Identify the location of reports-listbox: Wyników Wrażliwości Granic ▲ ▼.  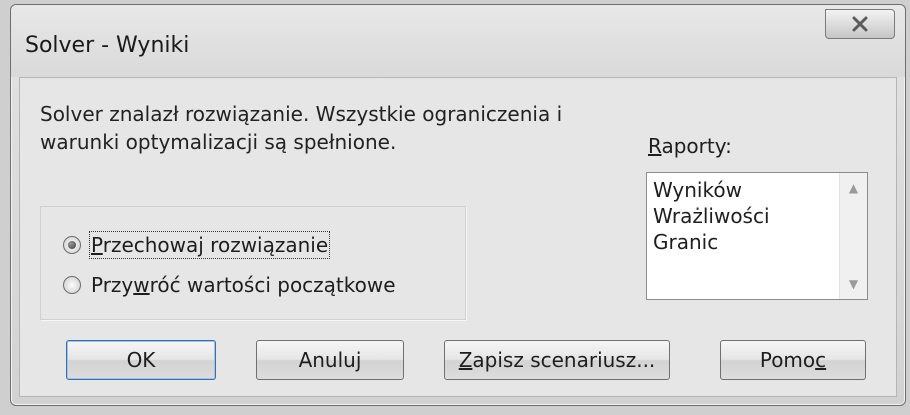
(757, 236).